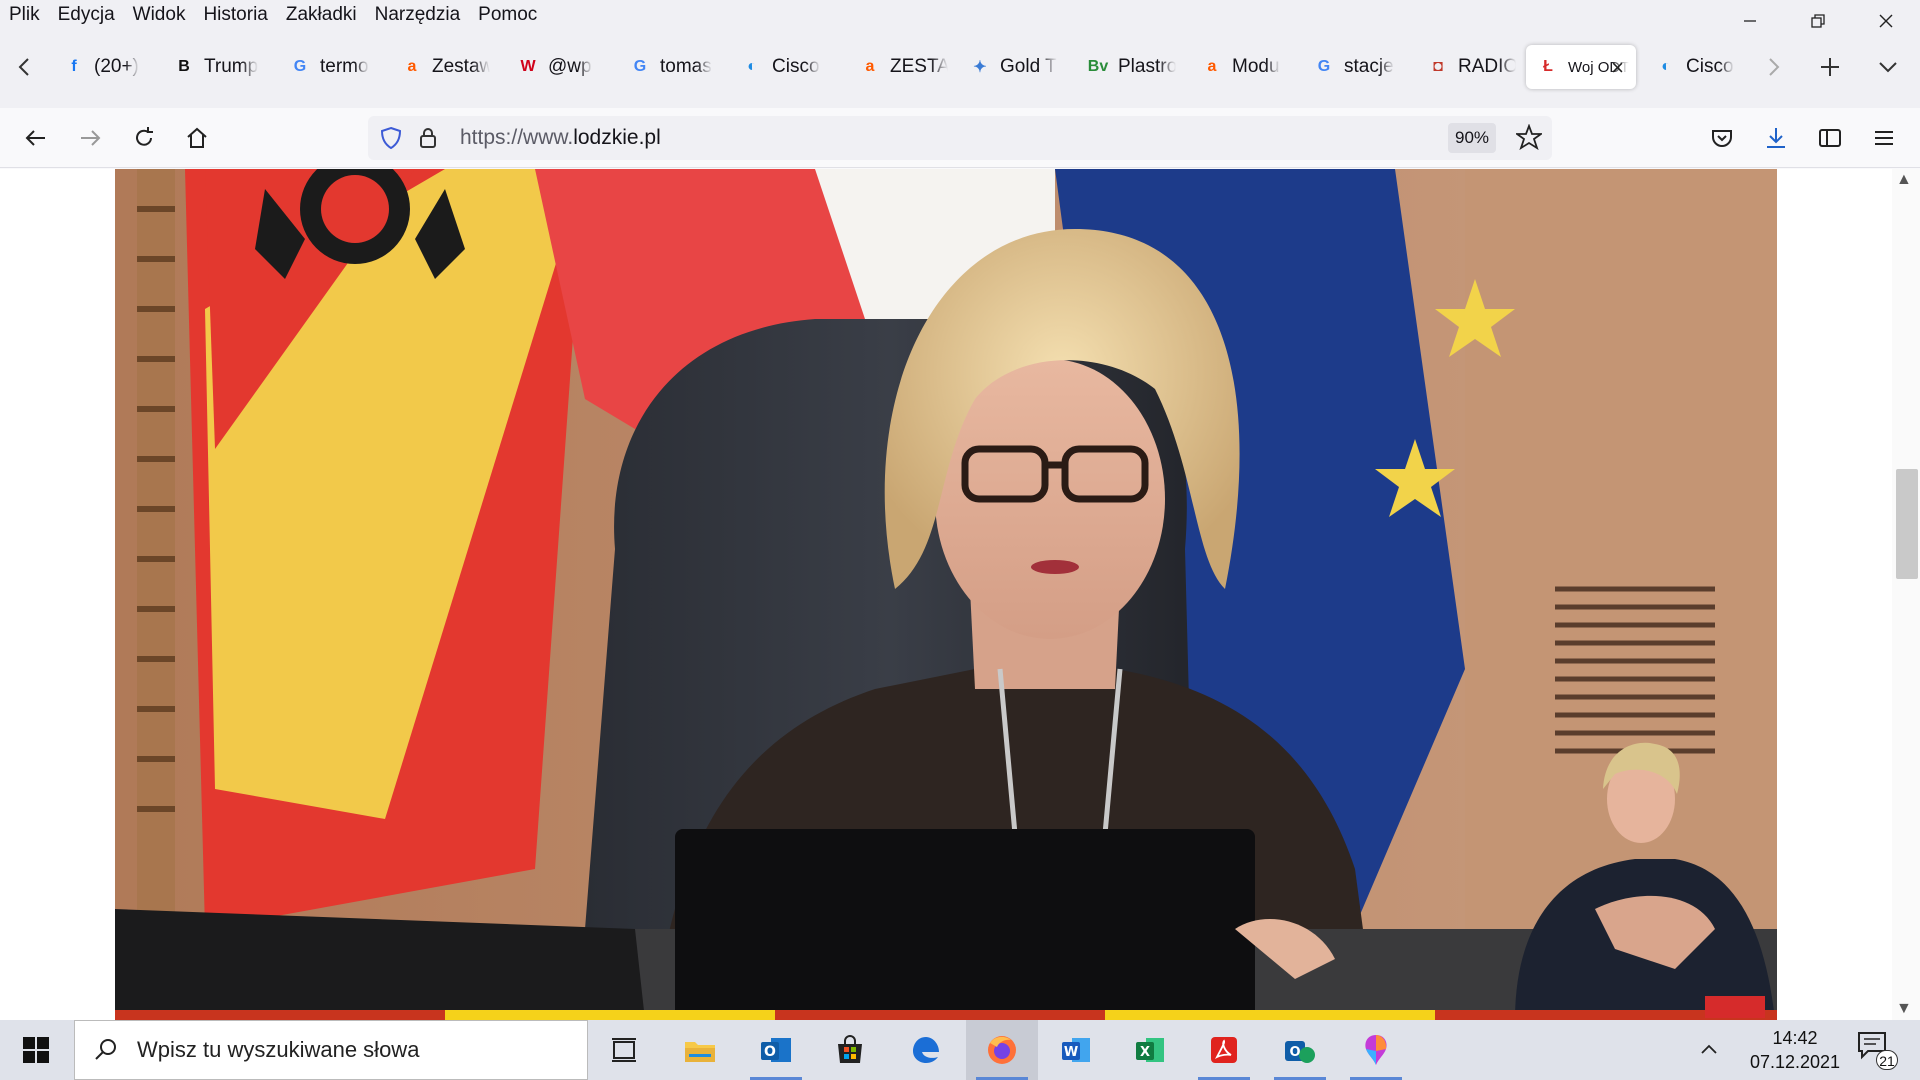  I want to click on reload-button, so click(144, 138).